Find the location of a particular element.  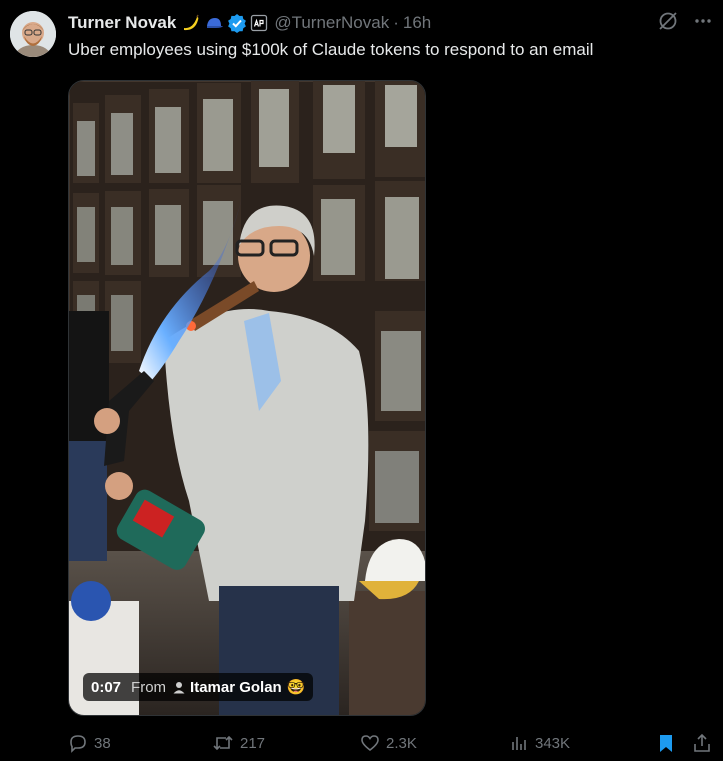

top-right-actions is located at coordinates (685, 21).